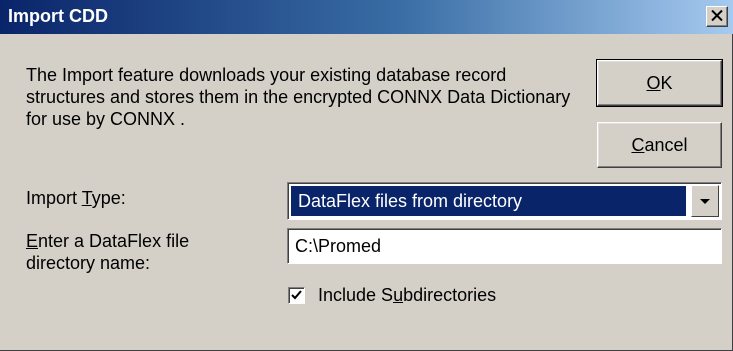 This screenshot has width=733, height=351. I want to click on directory-label: Enter a DataFlex file directory name:, so click(107, 252).